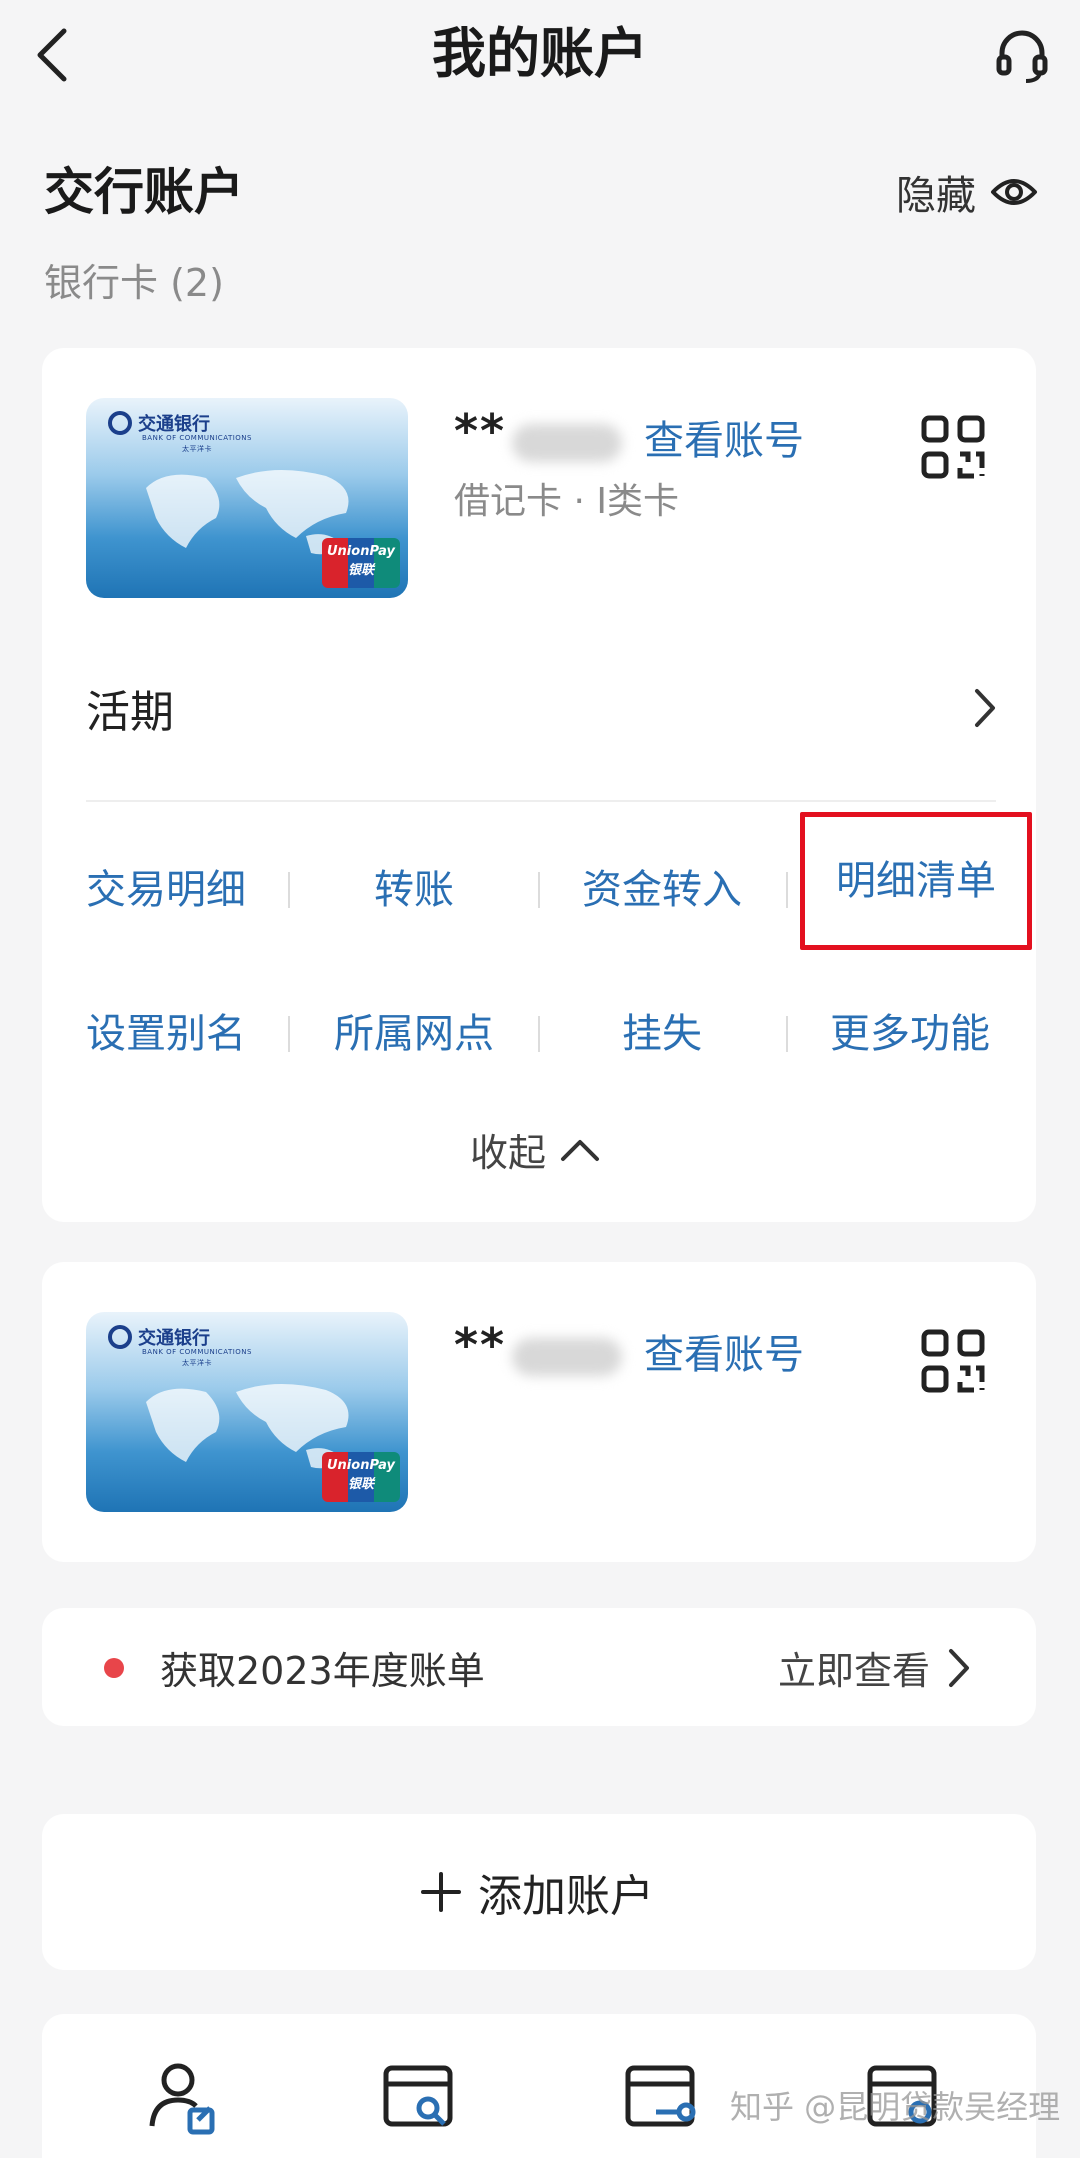  I want to click on hide-label: 隐藏, so click(936, 196).